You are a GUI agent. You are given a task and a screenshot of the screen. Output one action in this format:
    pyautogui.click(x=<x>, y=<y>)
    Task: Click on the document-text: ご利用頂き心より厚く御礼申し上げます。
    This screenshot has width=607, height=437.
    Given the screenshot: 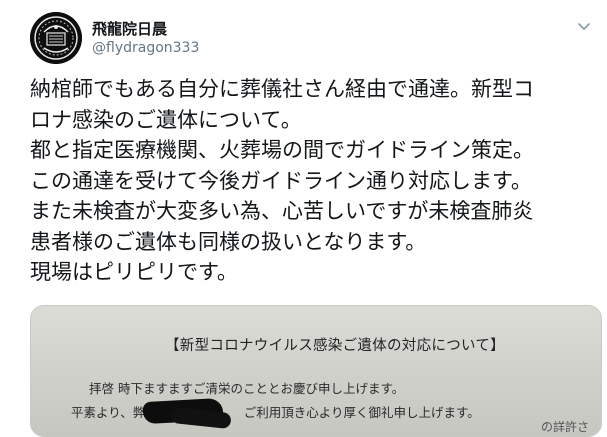 What is the action you would take?
    pyautogui.click(x=361, y=412)
    